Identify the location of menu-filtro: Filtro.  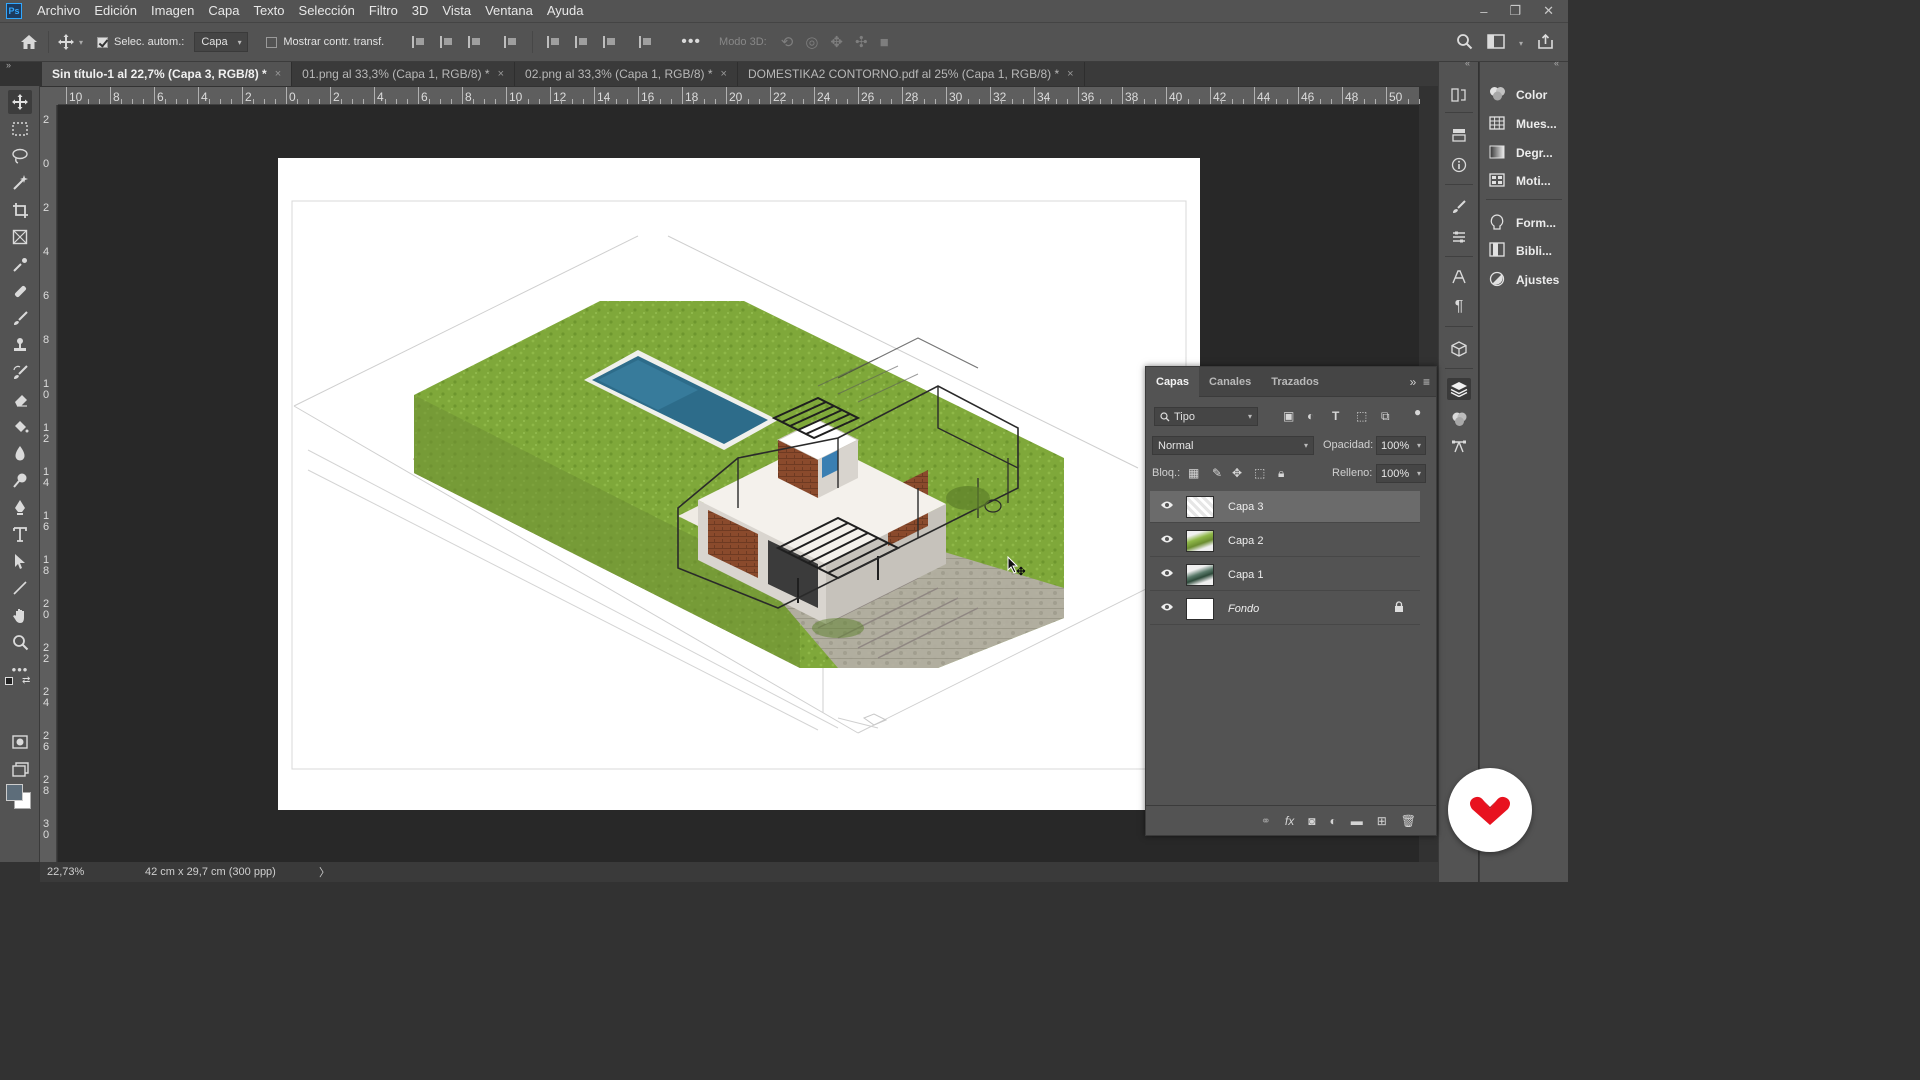
(383, 11).